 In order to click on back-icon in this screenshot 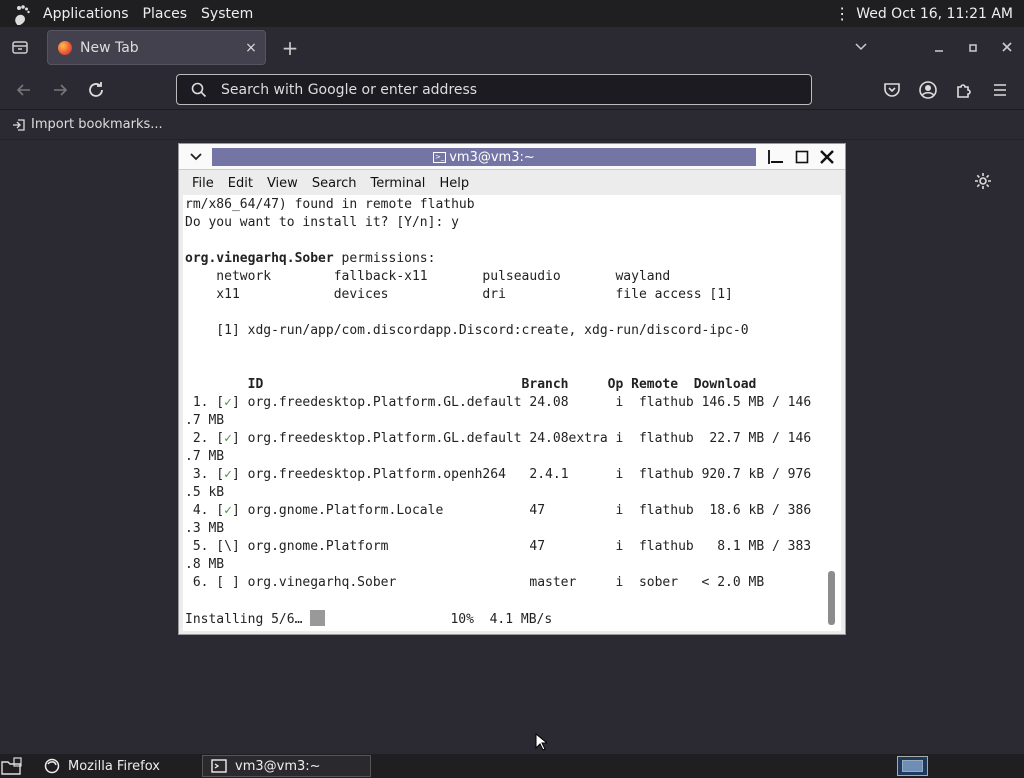, I will do `click(24, 90)`.